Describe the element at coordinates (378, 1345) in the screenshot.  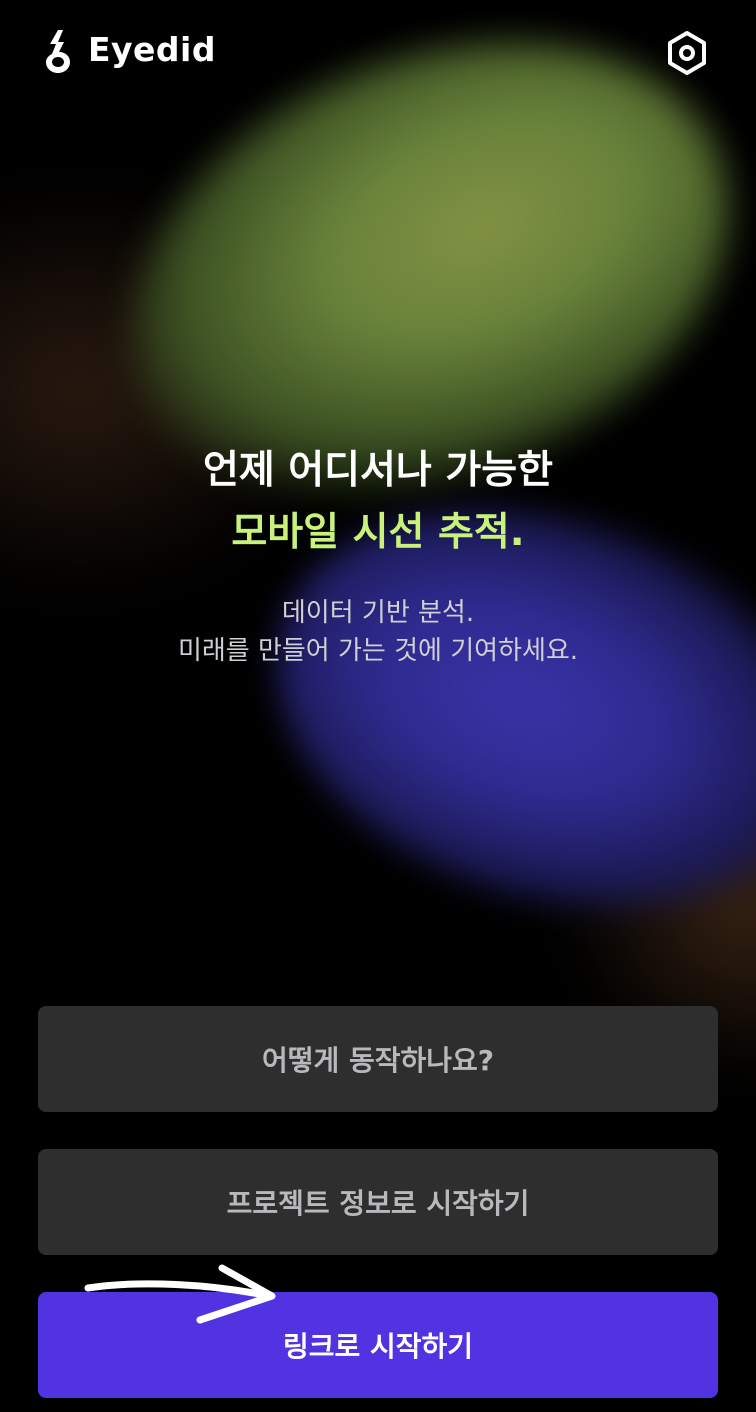
I see `start-with-link-button: 링크로 시작하기` at that location.